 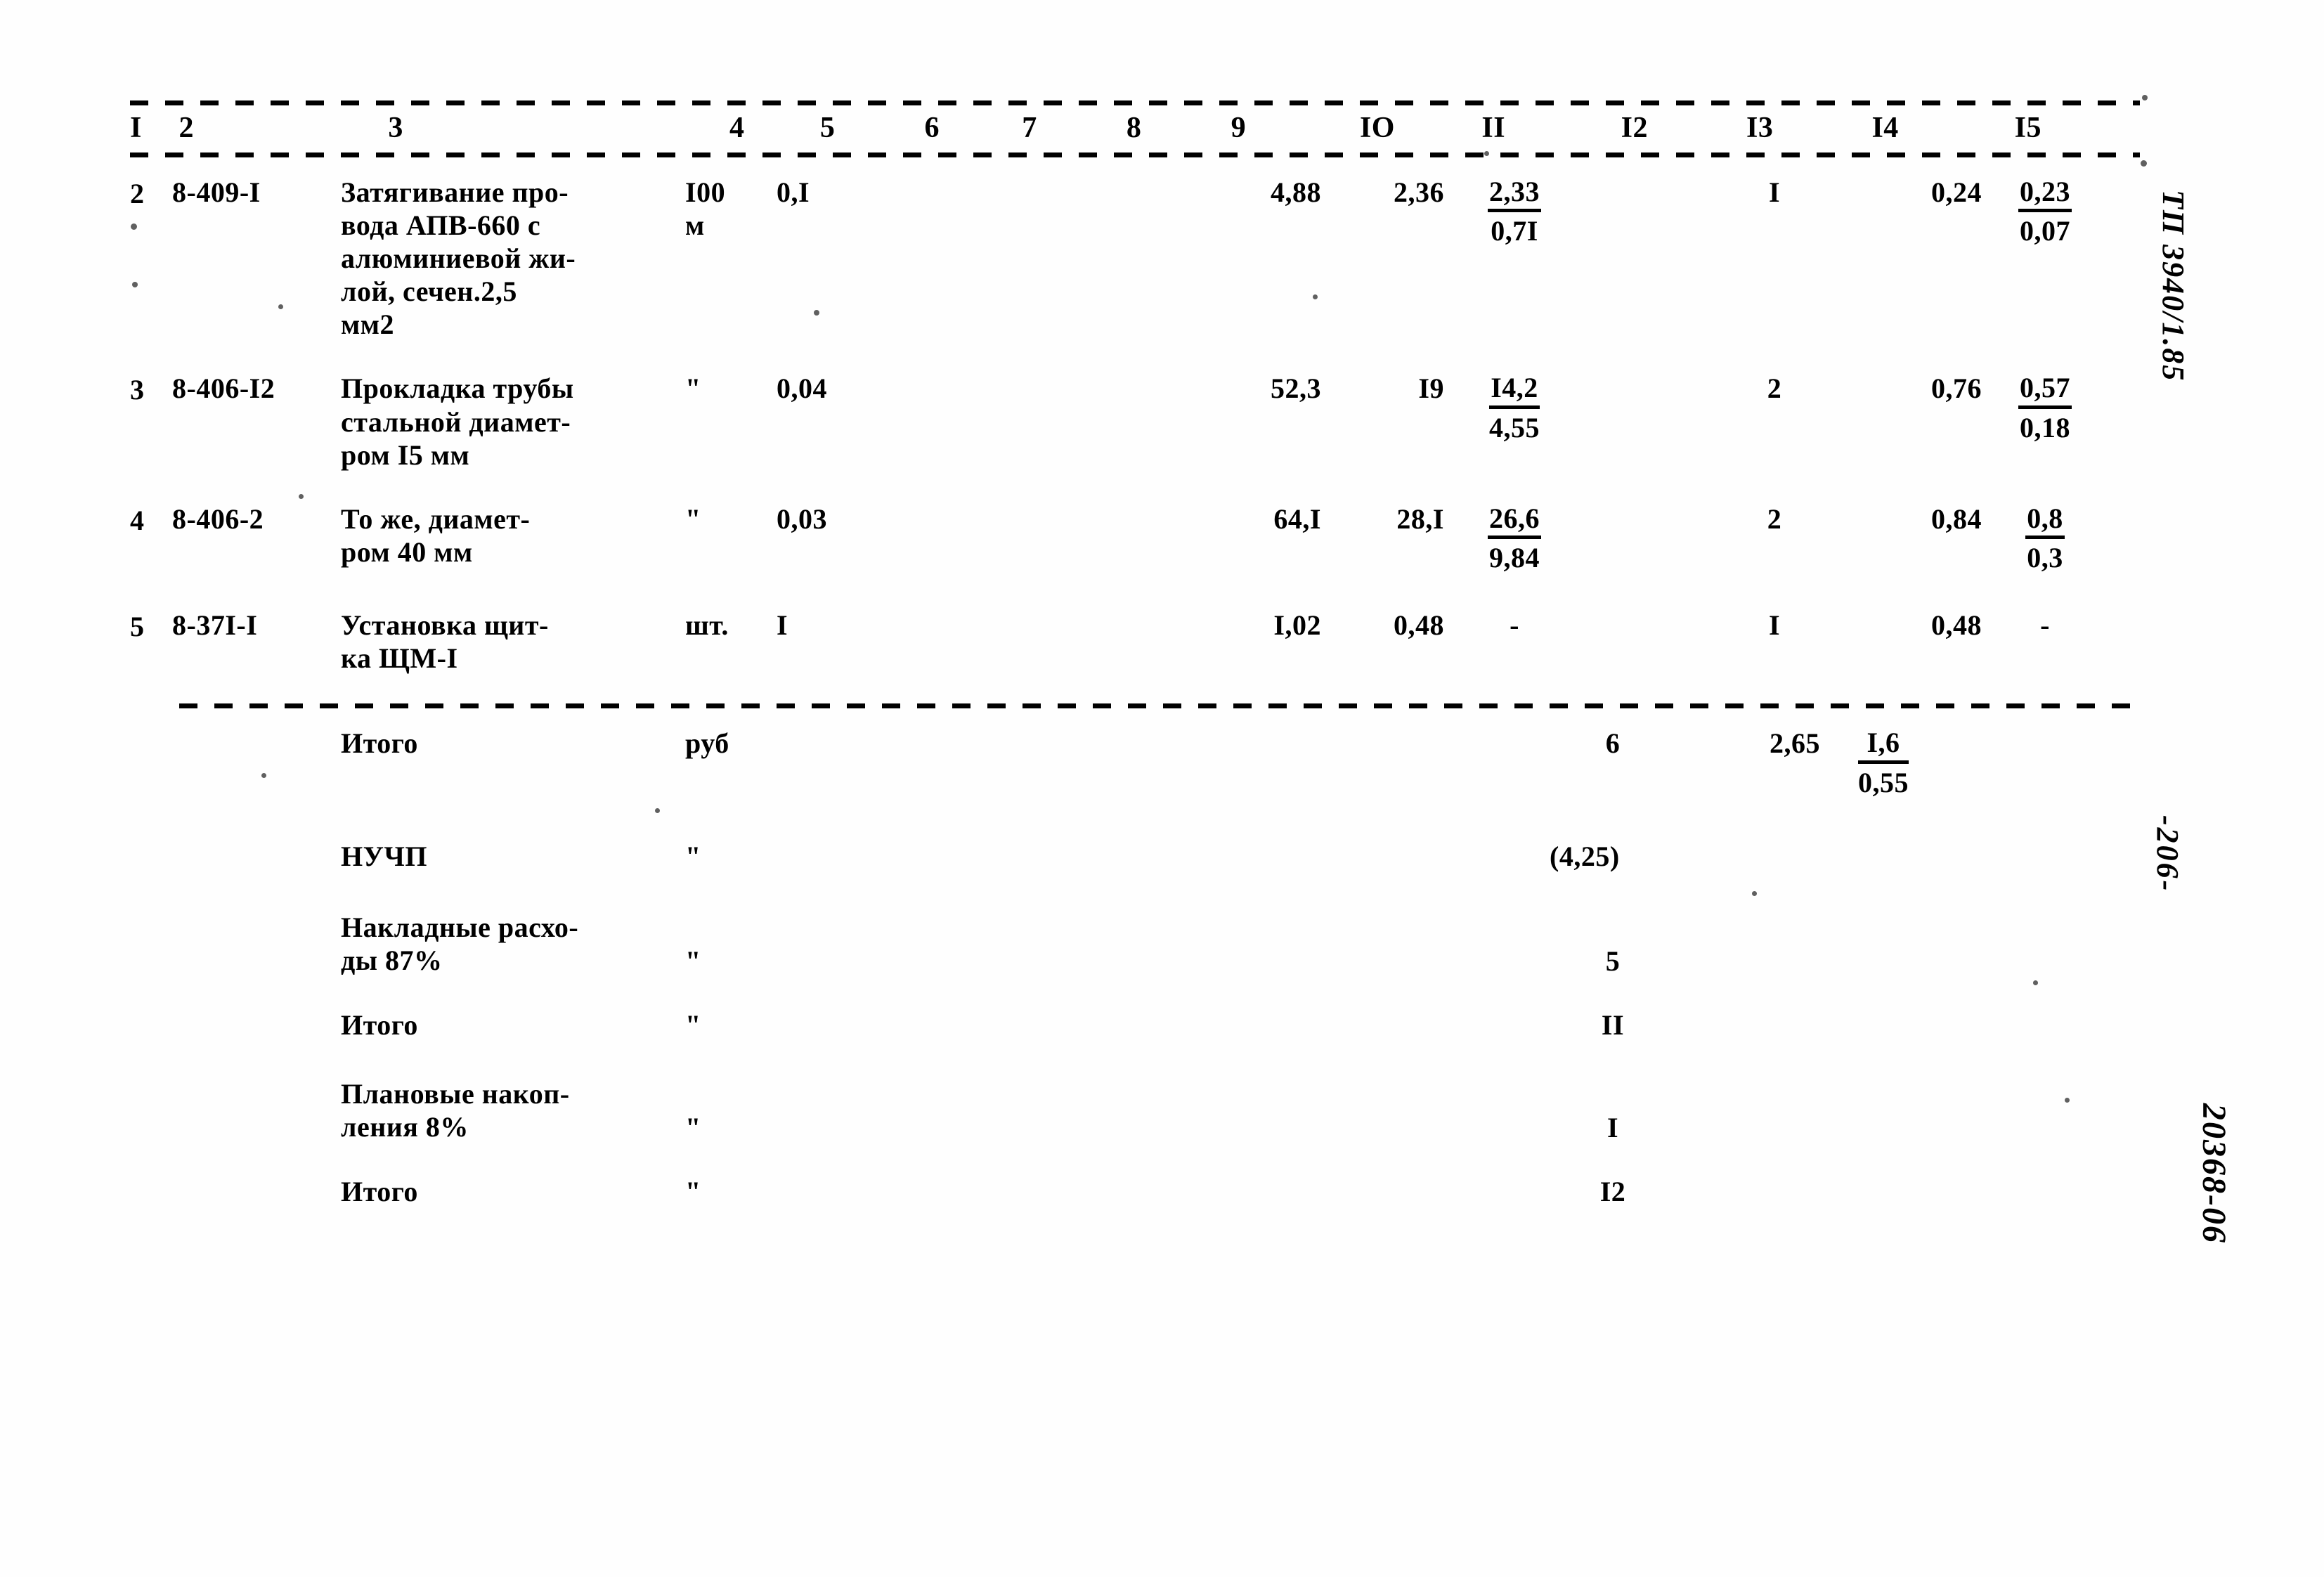 What do you see at coordinates (456, 1110) in the screenshot?
I see `summary-label: Плановые накоп- ления 8%` at bounding box center [456, 1110].